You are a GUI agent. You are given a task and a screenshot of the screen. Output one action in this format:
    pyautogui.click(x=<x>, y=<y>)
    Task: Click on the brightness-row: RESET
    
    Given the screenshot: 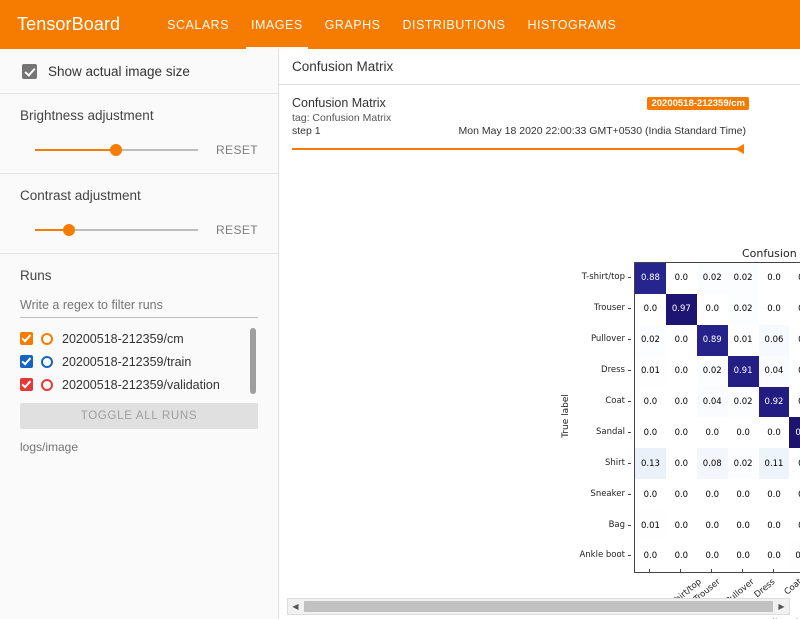 What is the action you would take?
    pyautogui.click(x=139, y=150)
    